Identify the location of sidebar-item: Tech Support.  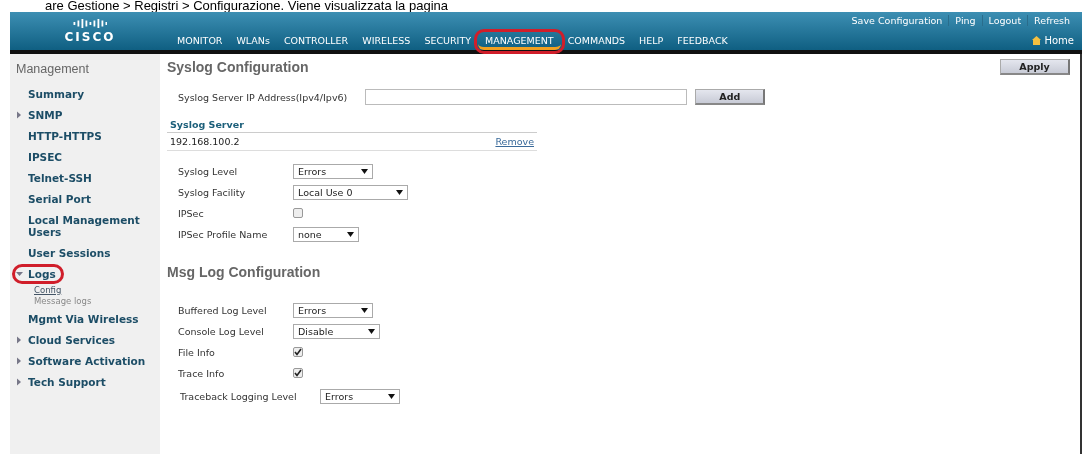
(63, 382).